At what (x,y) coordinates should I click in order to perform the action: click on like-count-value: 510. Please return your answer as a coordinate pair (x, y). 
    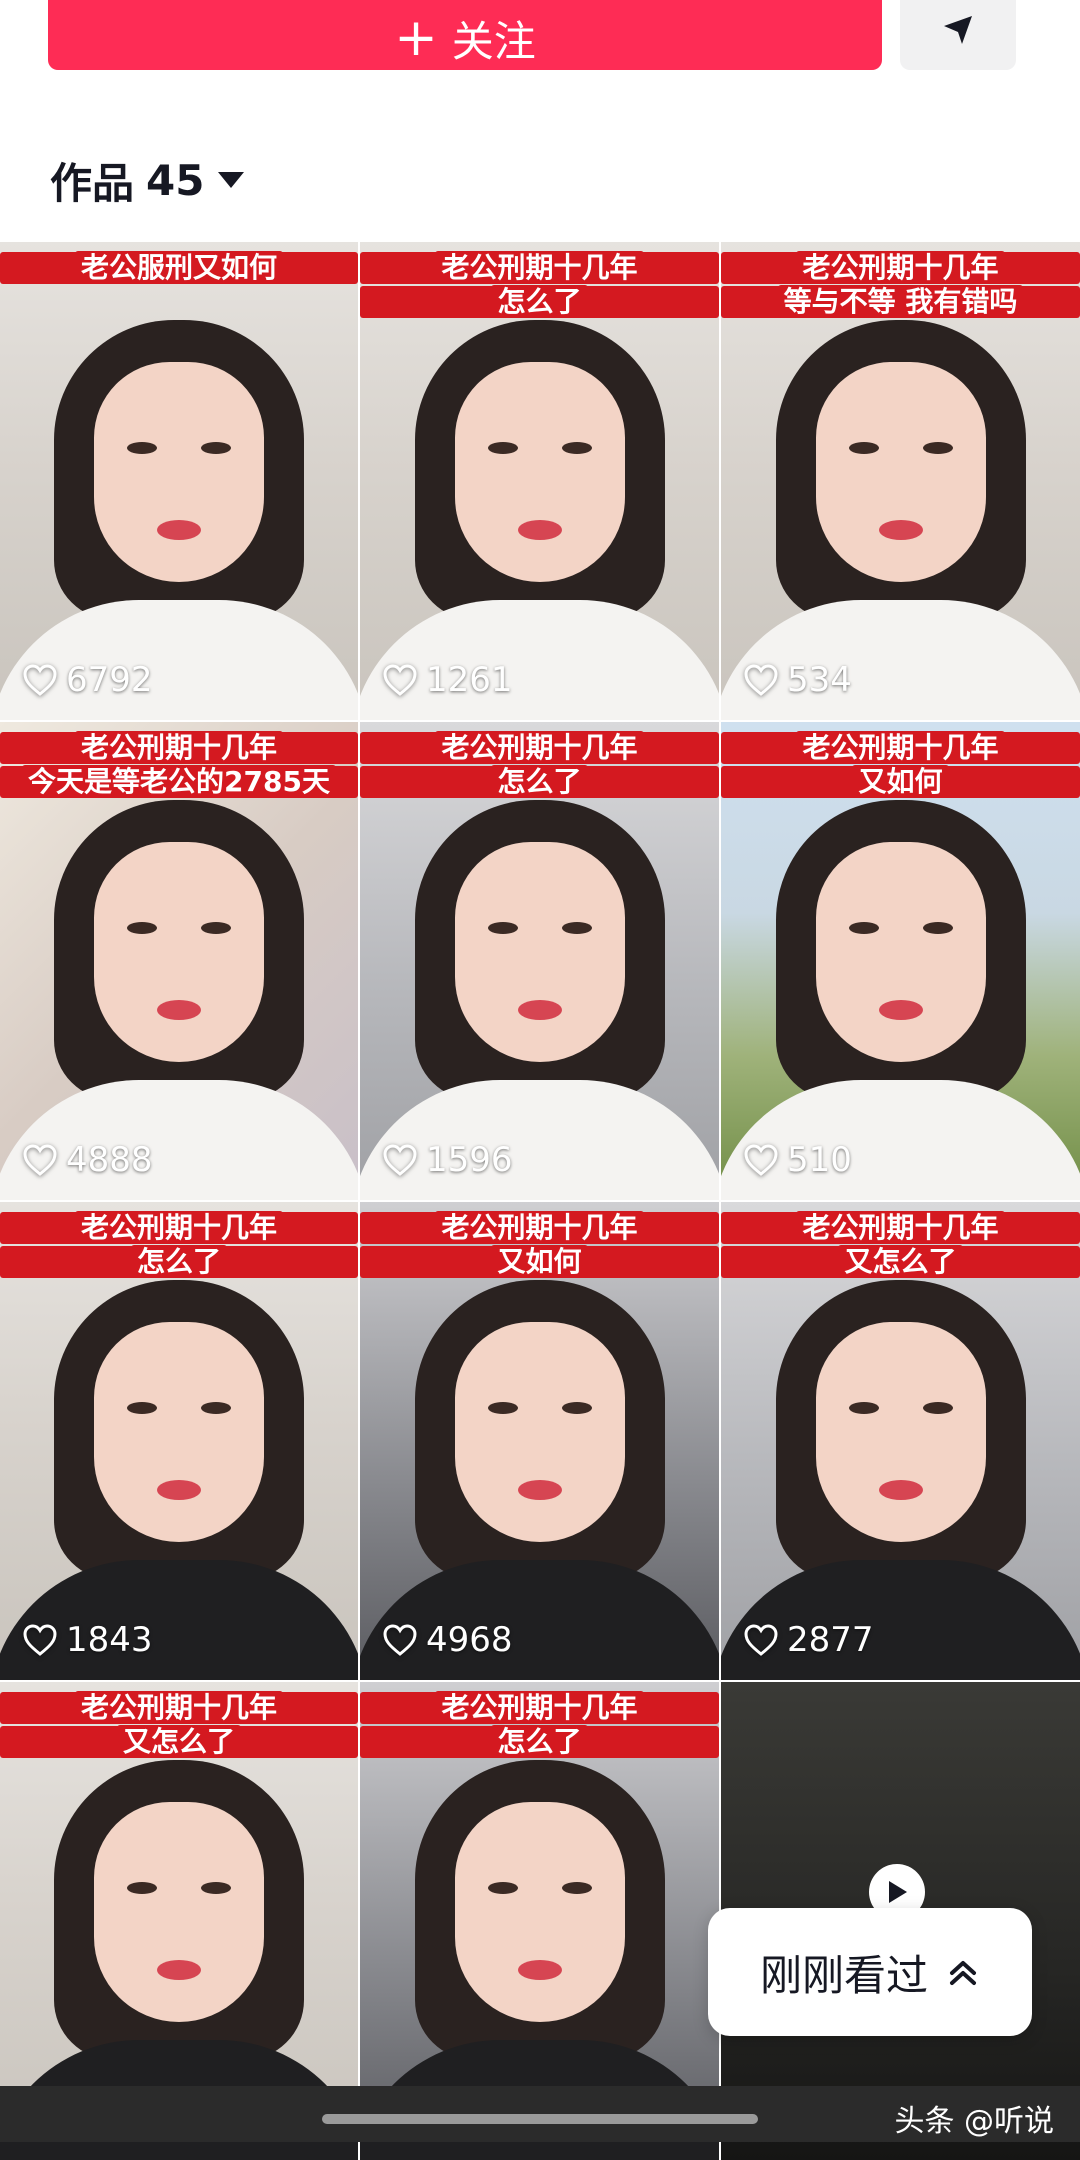
    Looking at the image, I should click on (819, 1160).